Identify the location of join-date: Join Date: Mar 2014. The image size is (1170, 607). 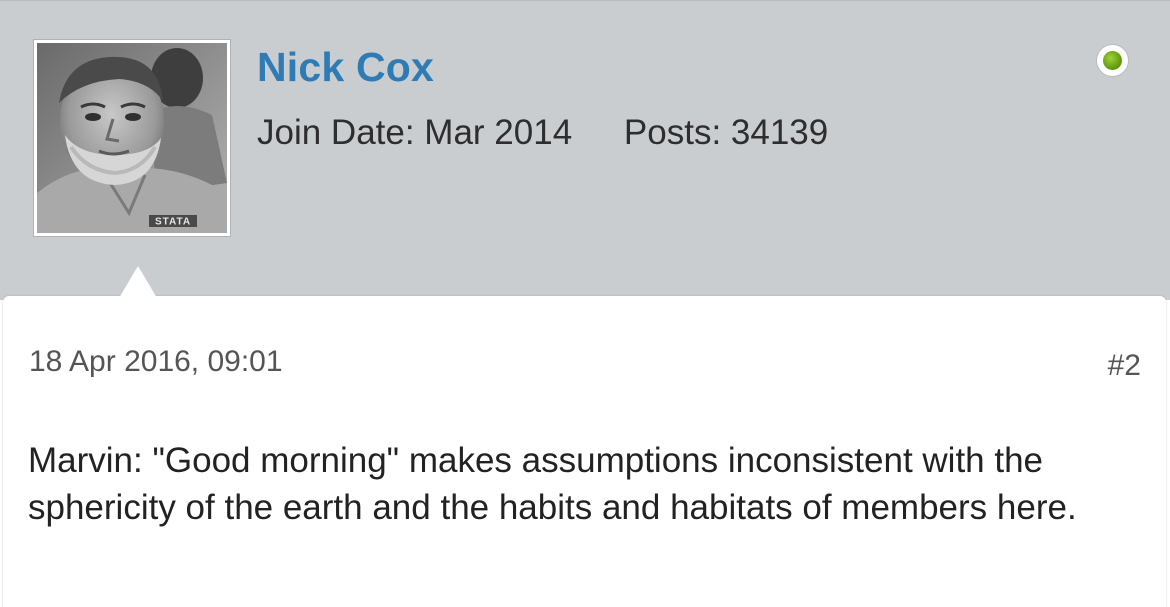
(415, 132).